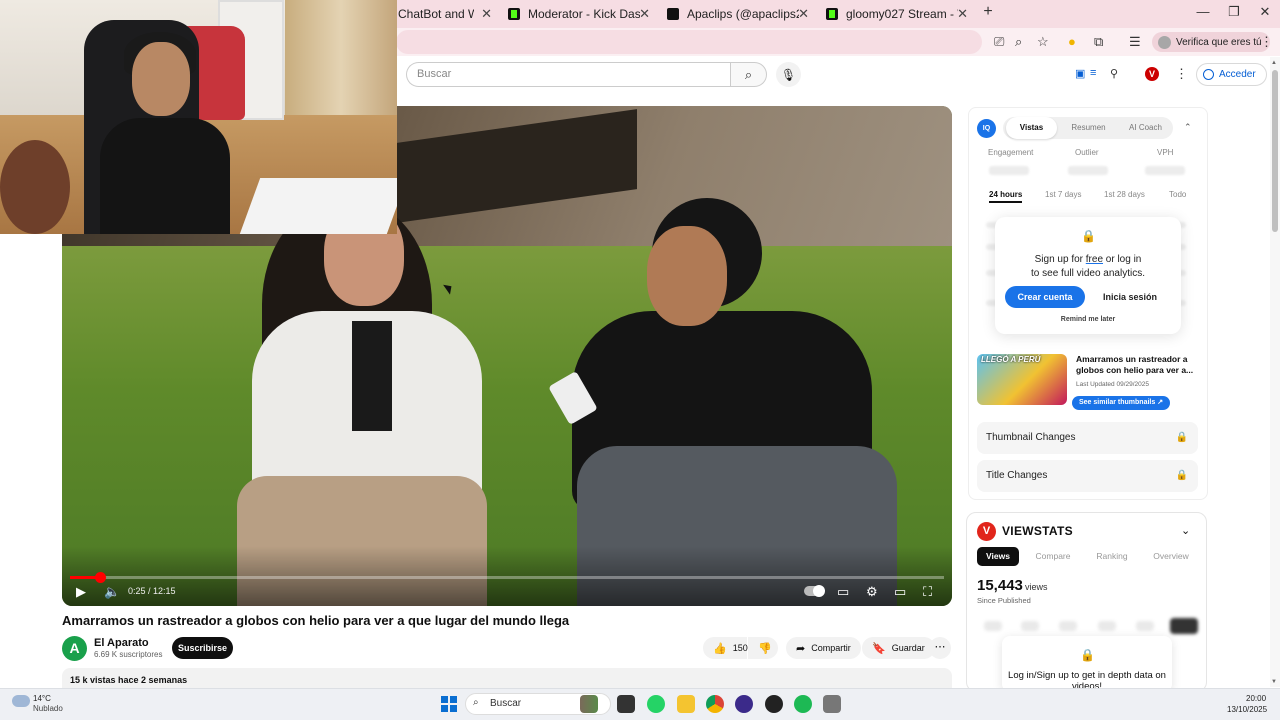 The height and width of the screenshot is (720, 1280). What do you see at coordinates (900, 14) in the screenshot?
I see `tab-gloomy-stream: gloomy027 Stream - Watch Live ✕` at bounding box center [900, 14].